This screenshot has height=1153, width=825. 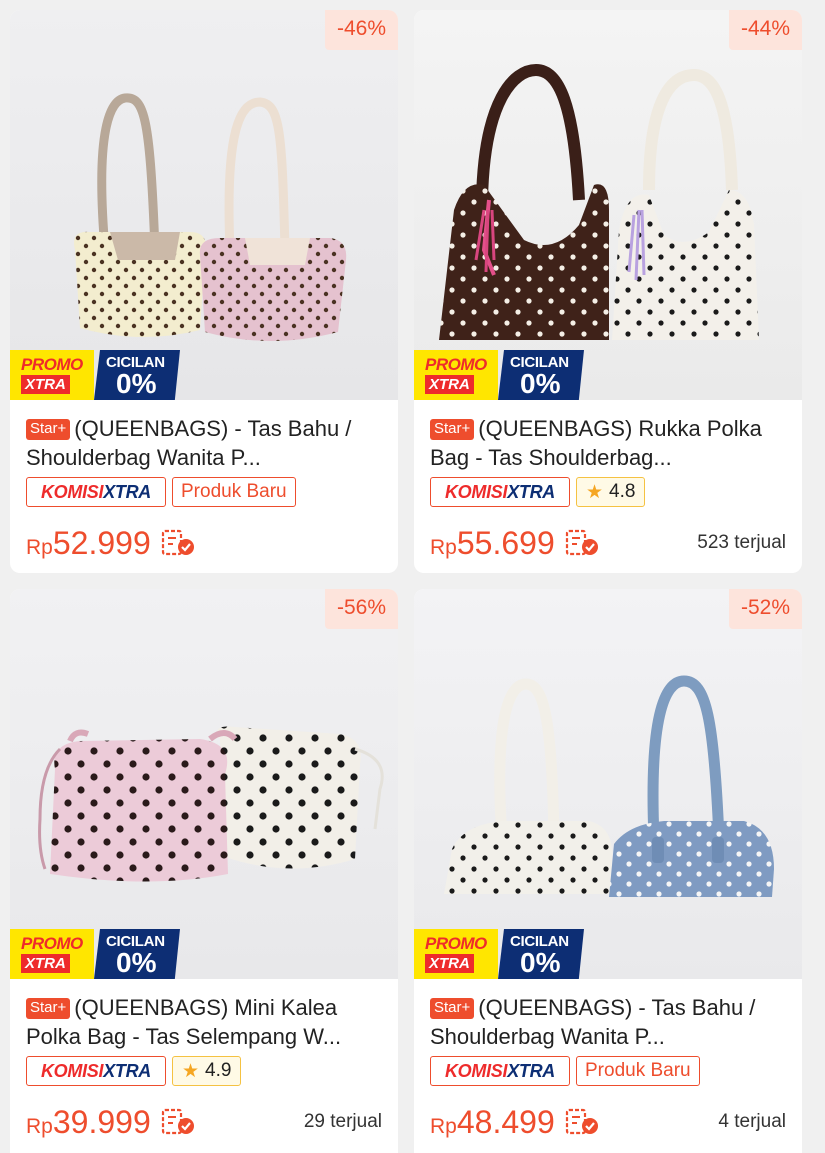 I want to click on sold-count: 4 terjual, so click(x=752, y=1121).